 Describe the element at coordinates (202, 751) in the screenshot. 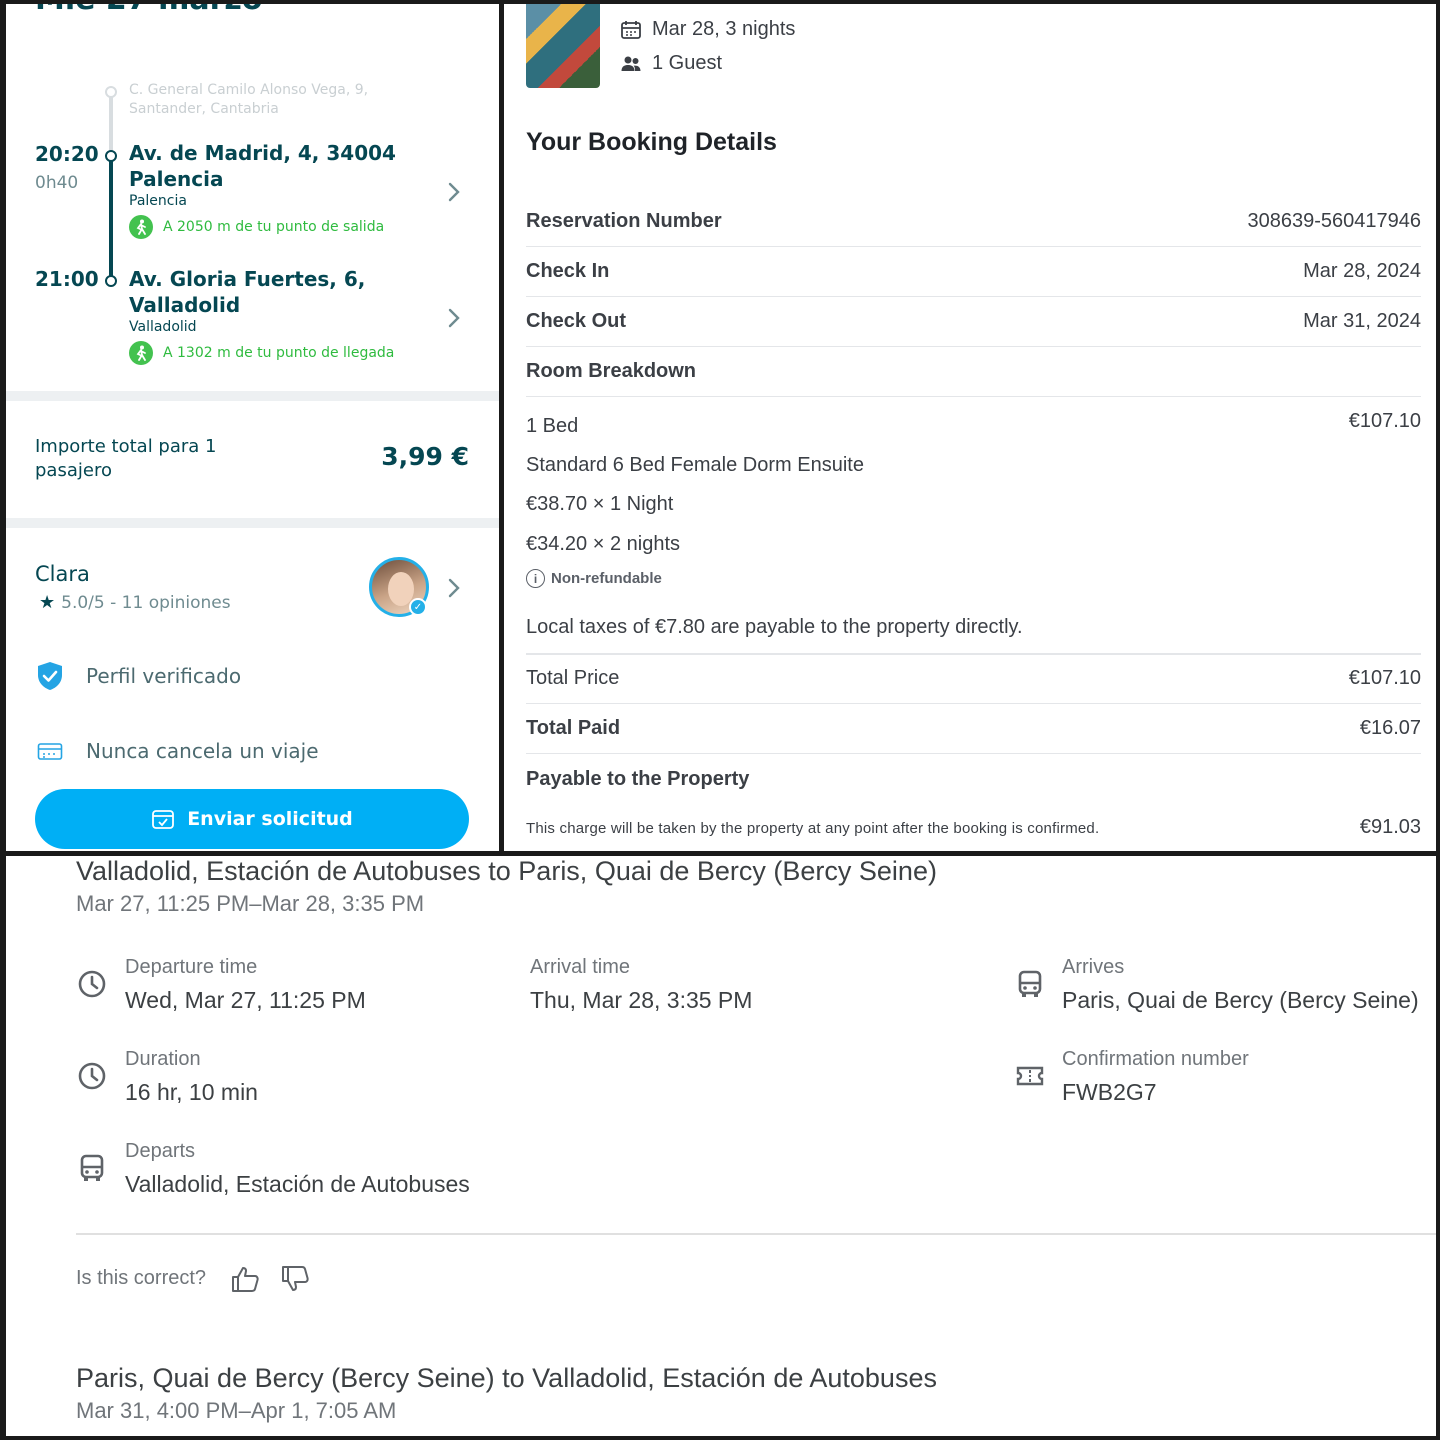

I see `feature-label: Nunca cancela un viaje` at that location.